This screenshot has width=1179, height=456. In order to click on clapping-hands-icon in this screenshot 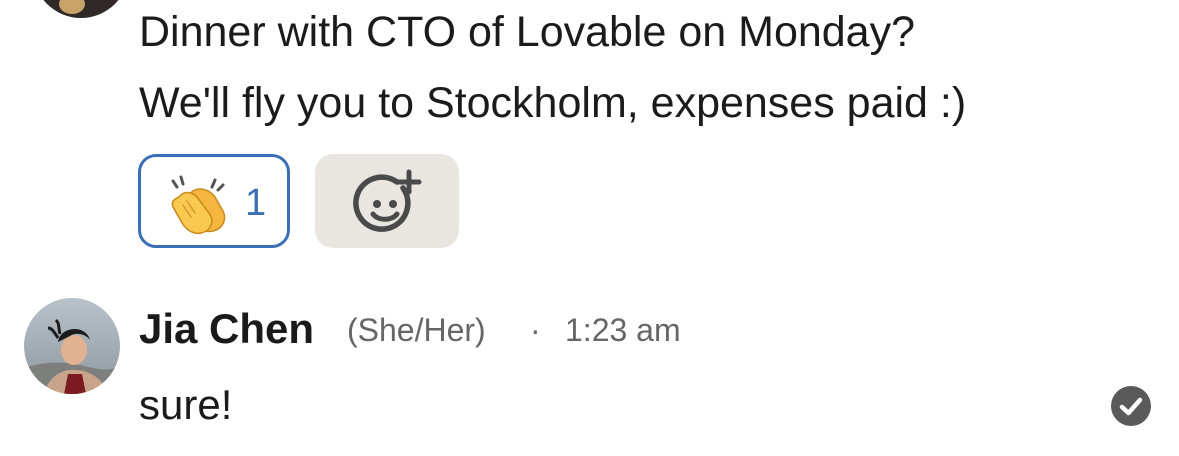, I will do `click(198, 205)`.